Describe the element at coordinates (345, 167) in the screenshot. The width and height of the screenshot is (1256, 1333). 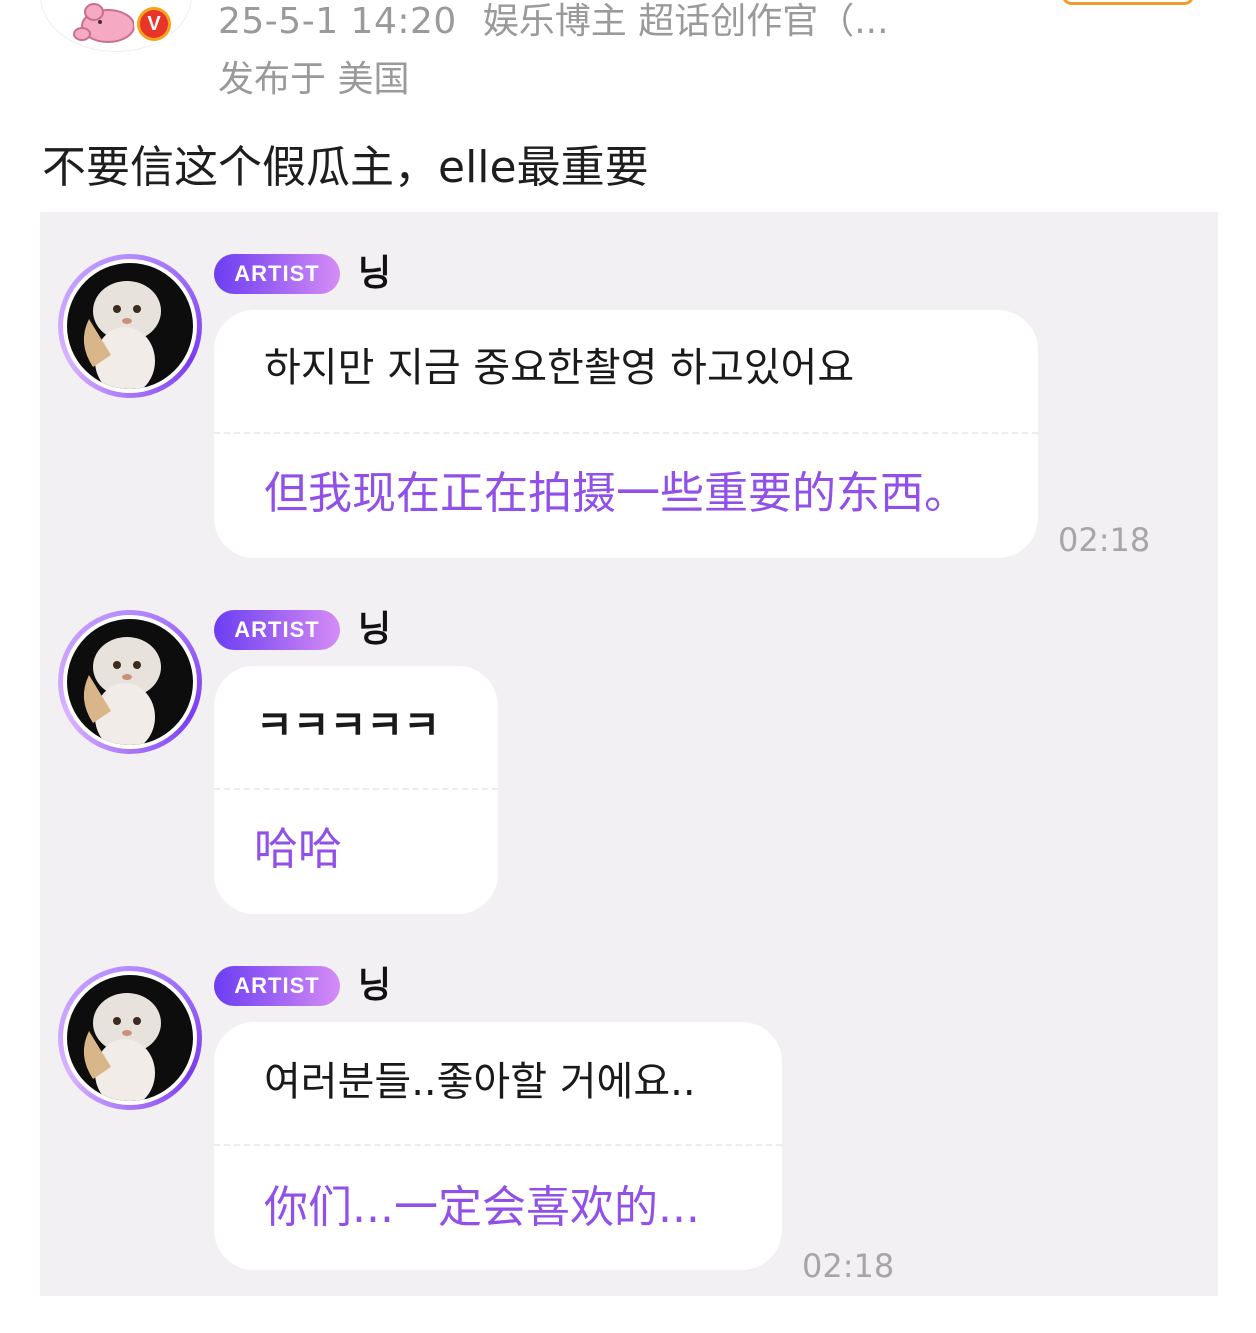
I see `post-body-text: 不要信这个假瓜主，elle最重要` at that location.